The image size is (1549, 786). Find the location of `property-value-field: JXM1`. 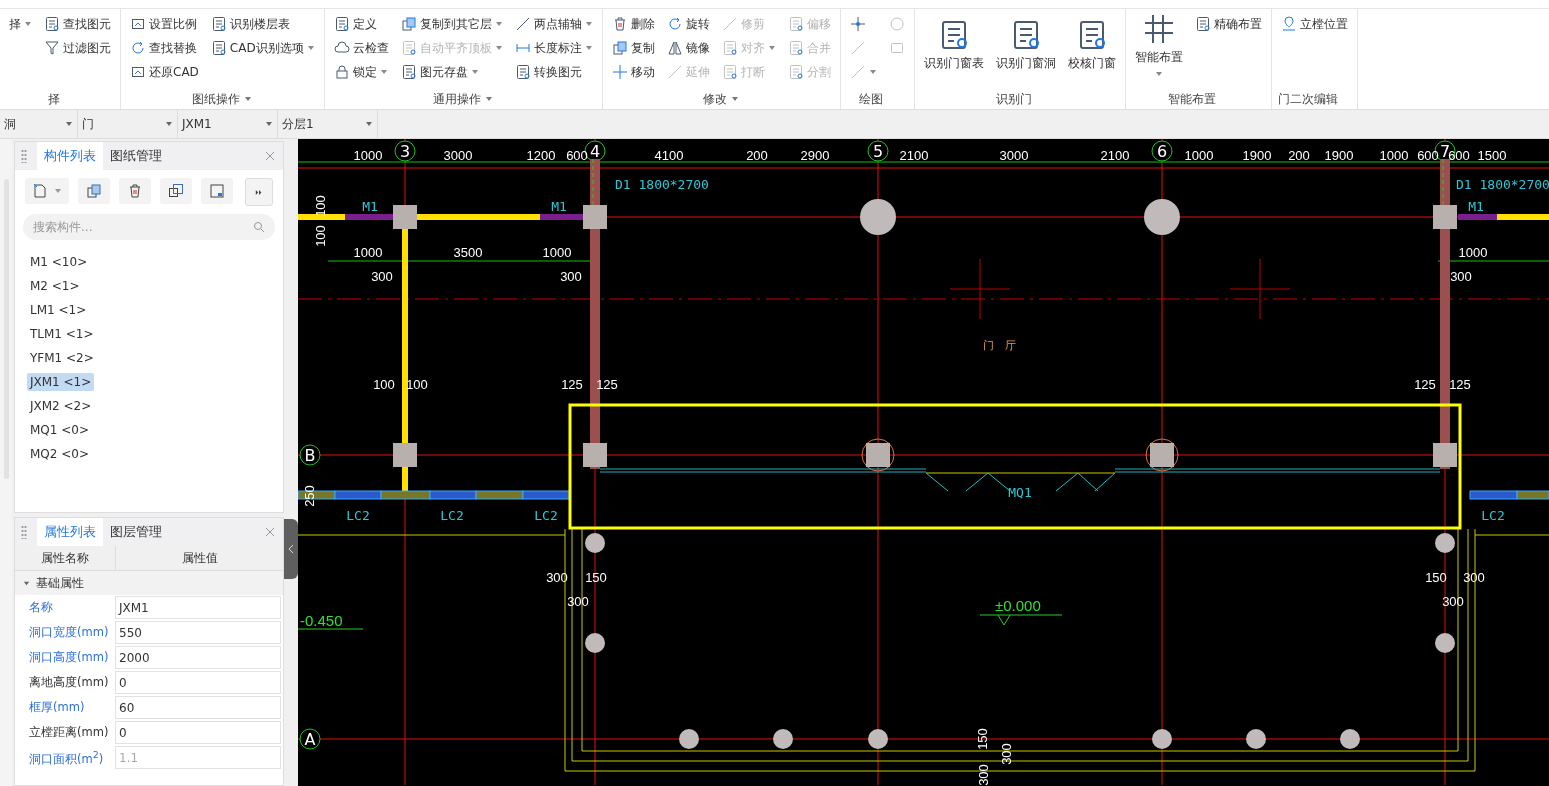

property-value-field: JXM1 is located at coordinates (198, 607).